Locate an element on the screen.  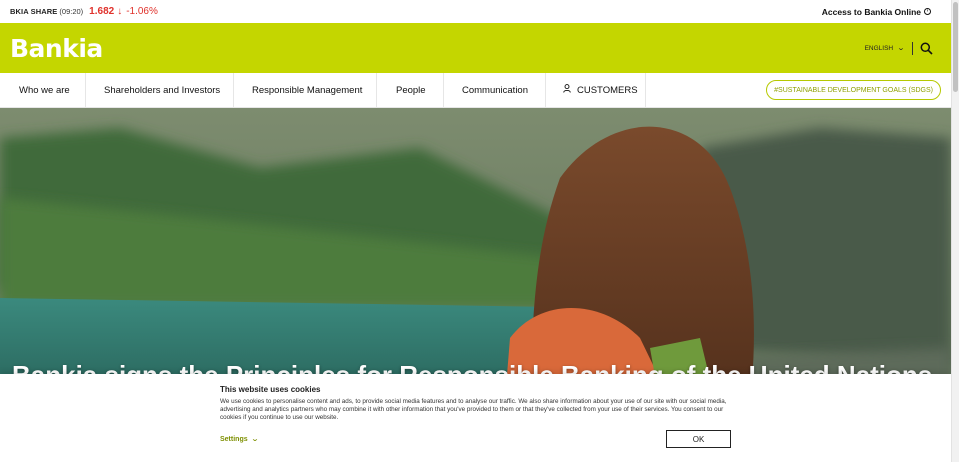
scrollbar-thumb is located at coordinates (955, 47).